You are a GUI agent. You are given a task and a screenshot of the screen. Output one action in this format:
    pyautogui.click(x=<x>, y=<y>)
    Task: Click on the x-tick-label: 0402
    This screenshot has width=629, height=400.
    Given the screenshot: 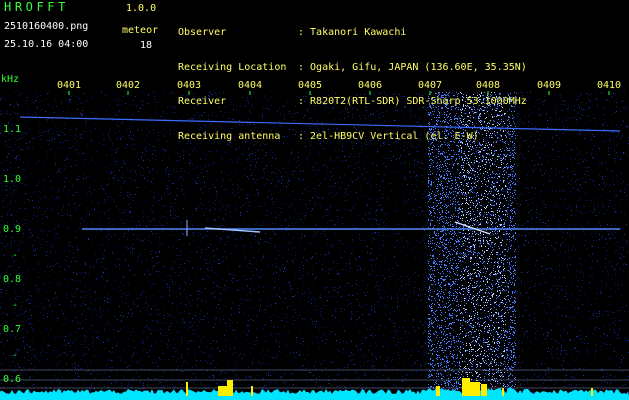 What is the action you would take?
    pyautogui.click(x=128, y=85)
    